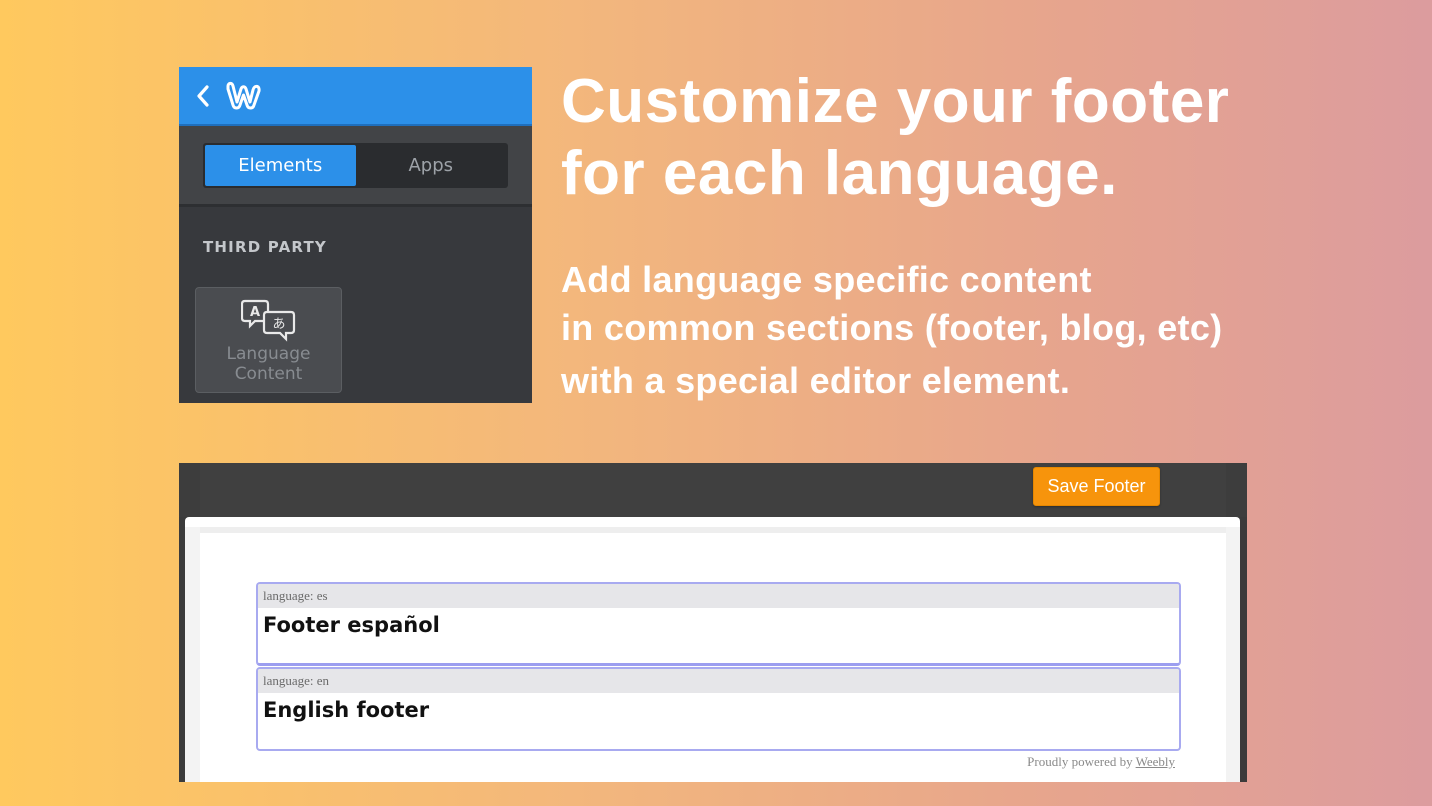 This screenshot has width=1432, height=806. I want to click on element-label: Language Content, so click(268, 364).